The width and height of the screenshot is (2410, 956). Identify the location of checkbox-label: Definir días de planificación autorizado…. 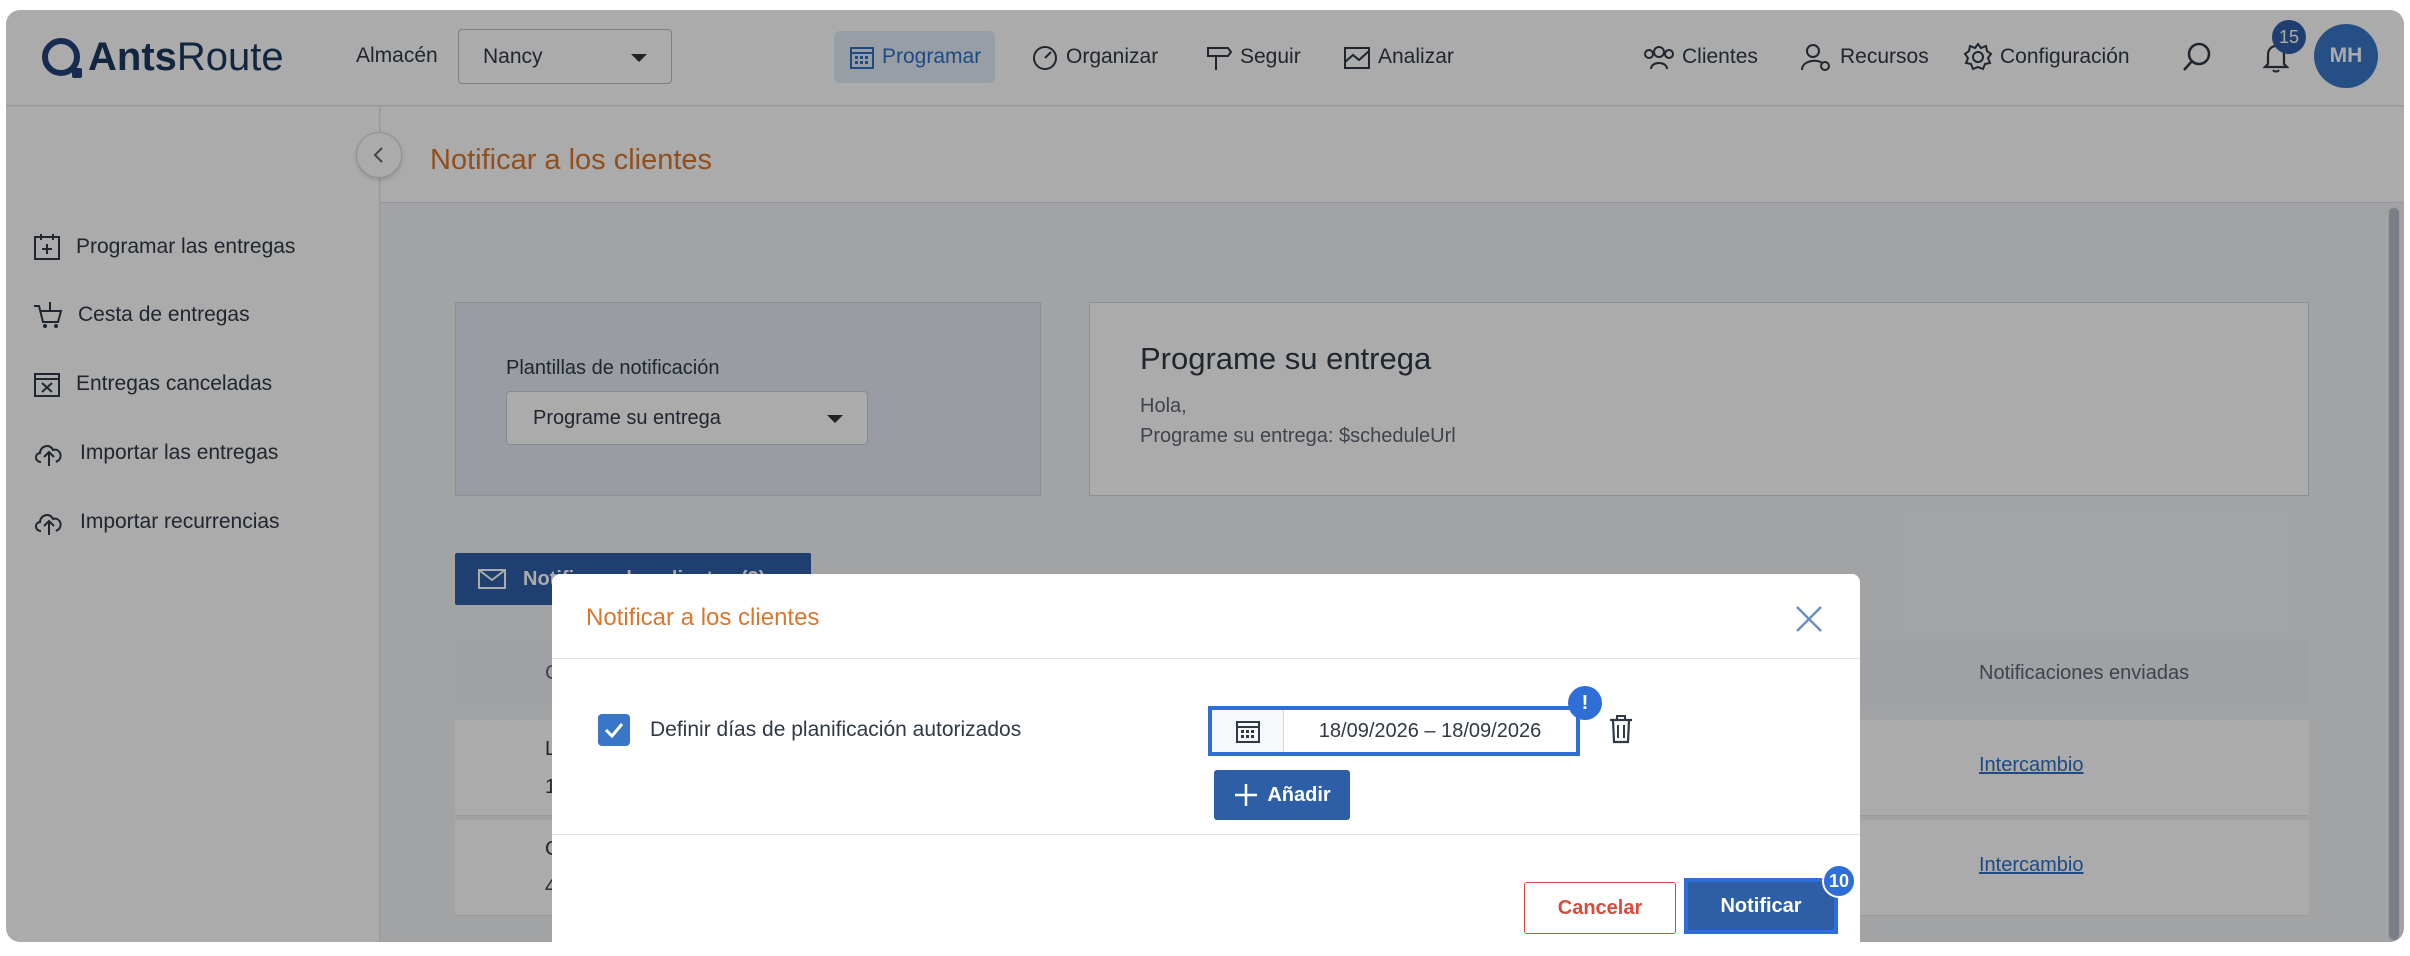
(836, 729).